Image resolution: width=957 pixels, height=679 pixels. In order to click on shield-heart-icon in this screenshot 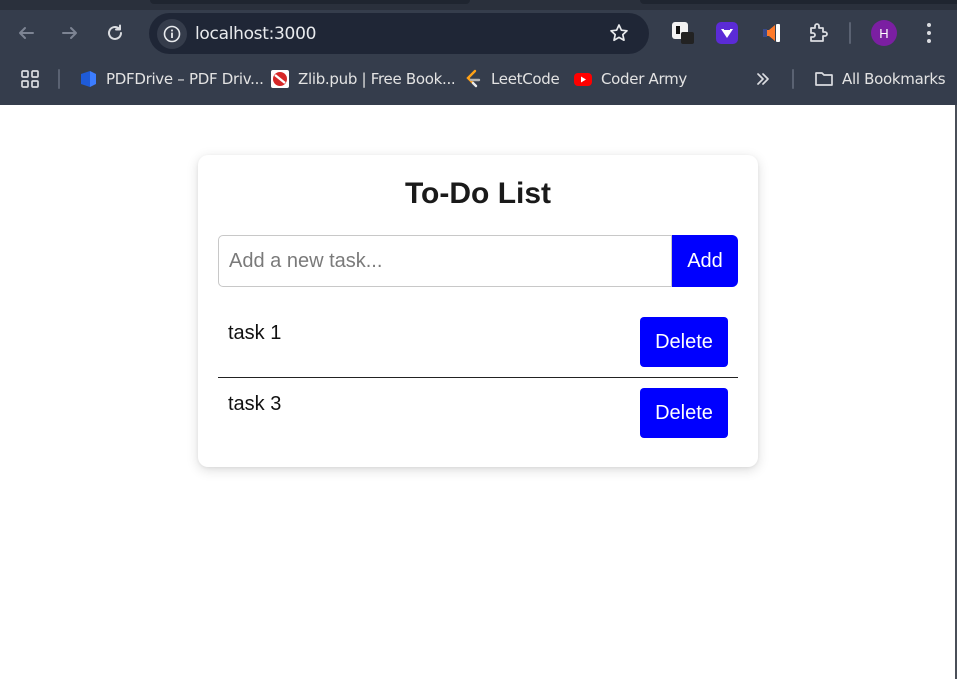, I will do `click(727, 33)`.